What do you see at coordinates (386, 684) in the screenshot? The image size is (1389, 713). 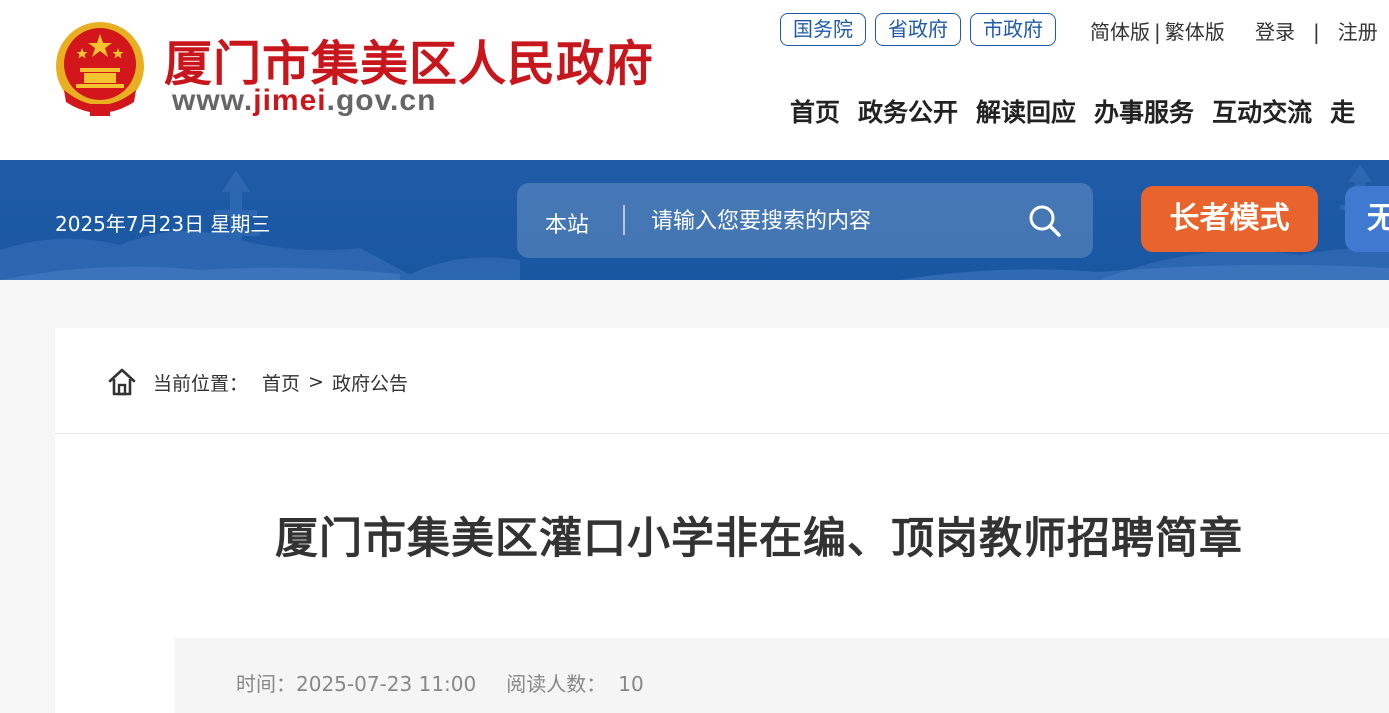 I see `publish-time: 2025-07-23 11:00` at bounding box center [386, 684].